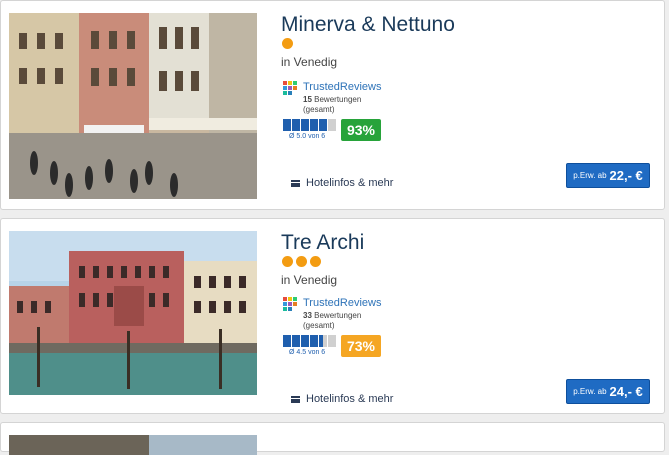 Image resolution: width=669 pixels, height=455 pixels. What do you see at coordinates (361, 346) in the screenshot?
I see `recommendation-score: 73%` at bounding box center [361, 346].